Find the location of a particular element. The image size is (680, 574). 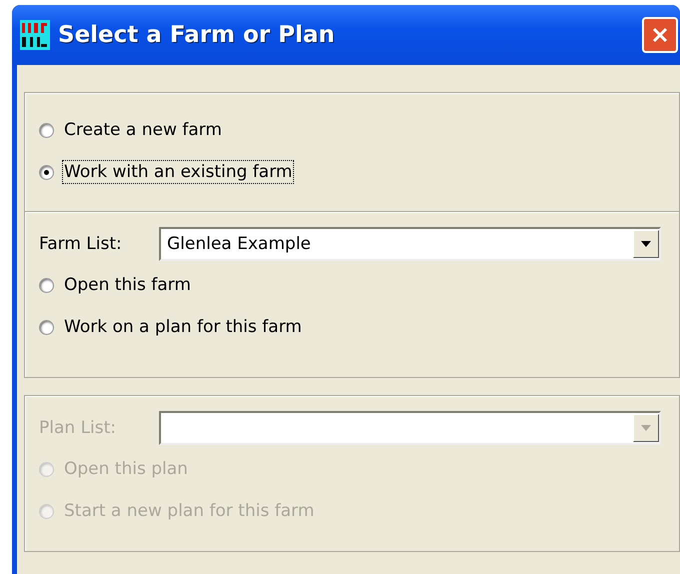

radio-label: Create a new farm is located at coordinates (143, 130).